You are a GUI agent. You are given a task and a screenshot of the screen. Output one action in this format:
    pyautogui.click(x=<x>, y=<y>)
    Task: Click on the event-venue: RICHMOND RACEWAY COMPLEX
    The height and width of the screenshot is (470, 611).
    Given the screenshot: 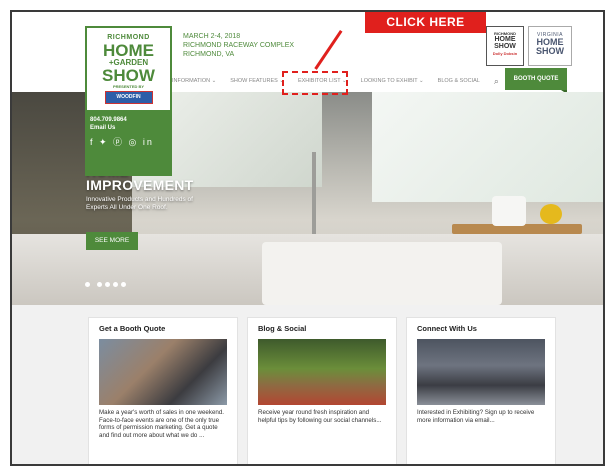 What is the action you would take?
    pyautogui.click(x=239, y=45)
    